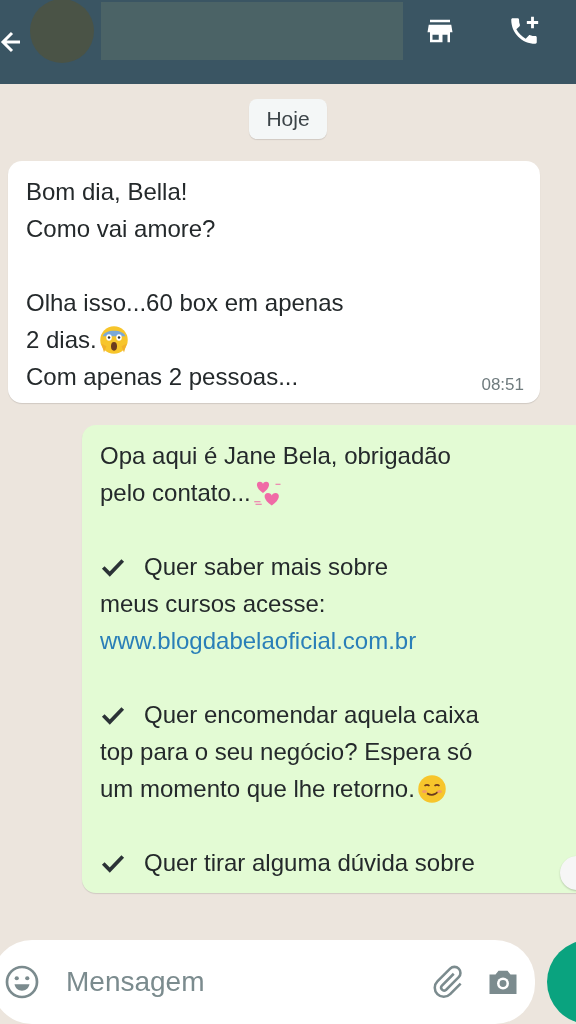  Describe the element at coordinates (258, 640) in the screenshot. I see `website-link: www.blogdabelaoficial.com.br` at that location.